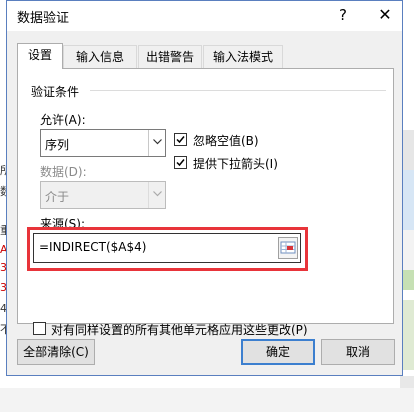 This screenshot has width=414, height=412. Describe the element at coordinates (63, 172) in the screenshot. I see `data-label: 数据(D):` at that location.